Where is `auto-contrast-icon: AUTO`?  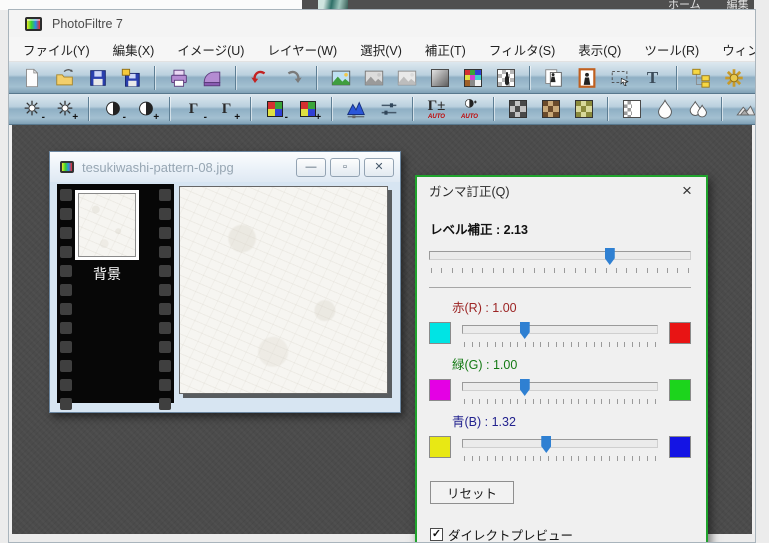 auto-contrast-icon: AUTO is located at coordinates (469, 109).